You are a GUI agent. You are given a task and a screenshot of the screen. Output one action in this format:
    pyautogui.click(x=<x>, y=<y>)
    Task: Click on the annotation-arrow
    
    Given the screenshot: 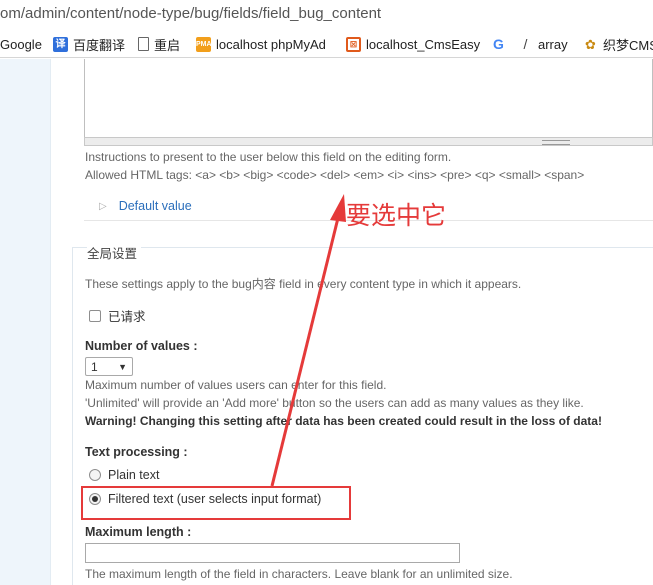 What is the action you would take?
    pyautogui.click(x=308, y=340)
    